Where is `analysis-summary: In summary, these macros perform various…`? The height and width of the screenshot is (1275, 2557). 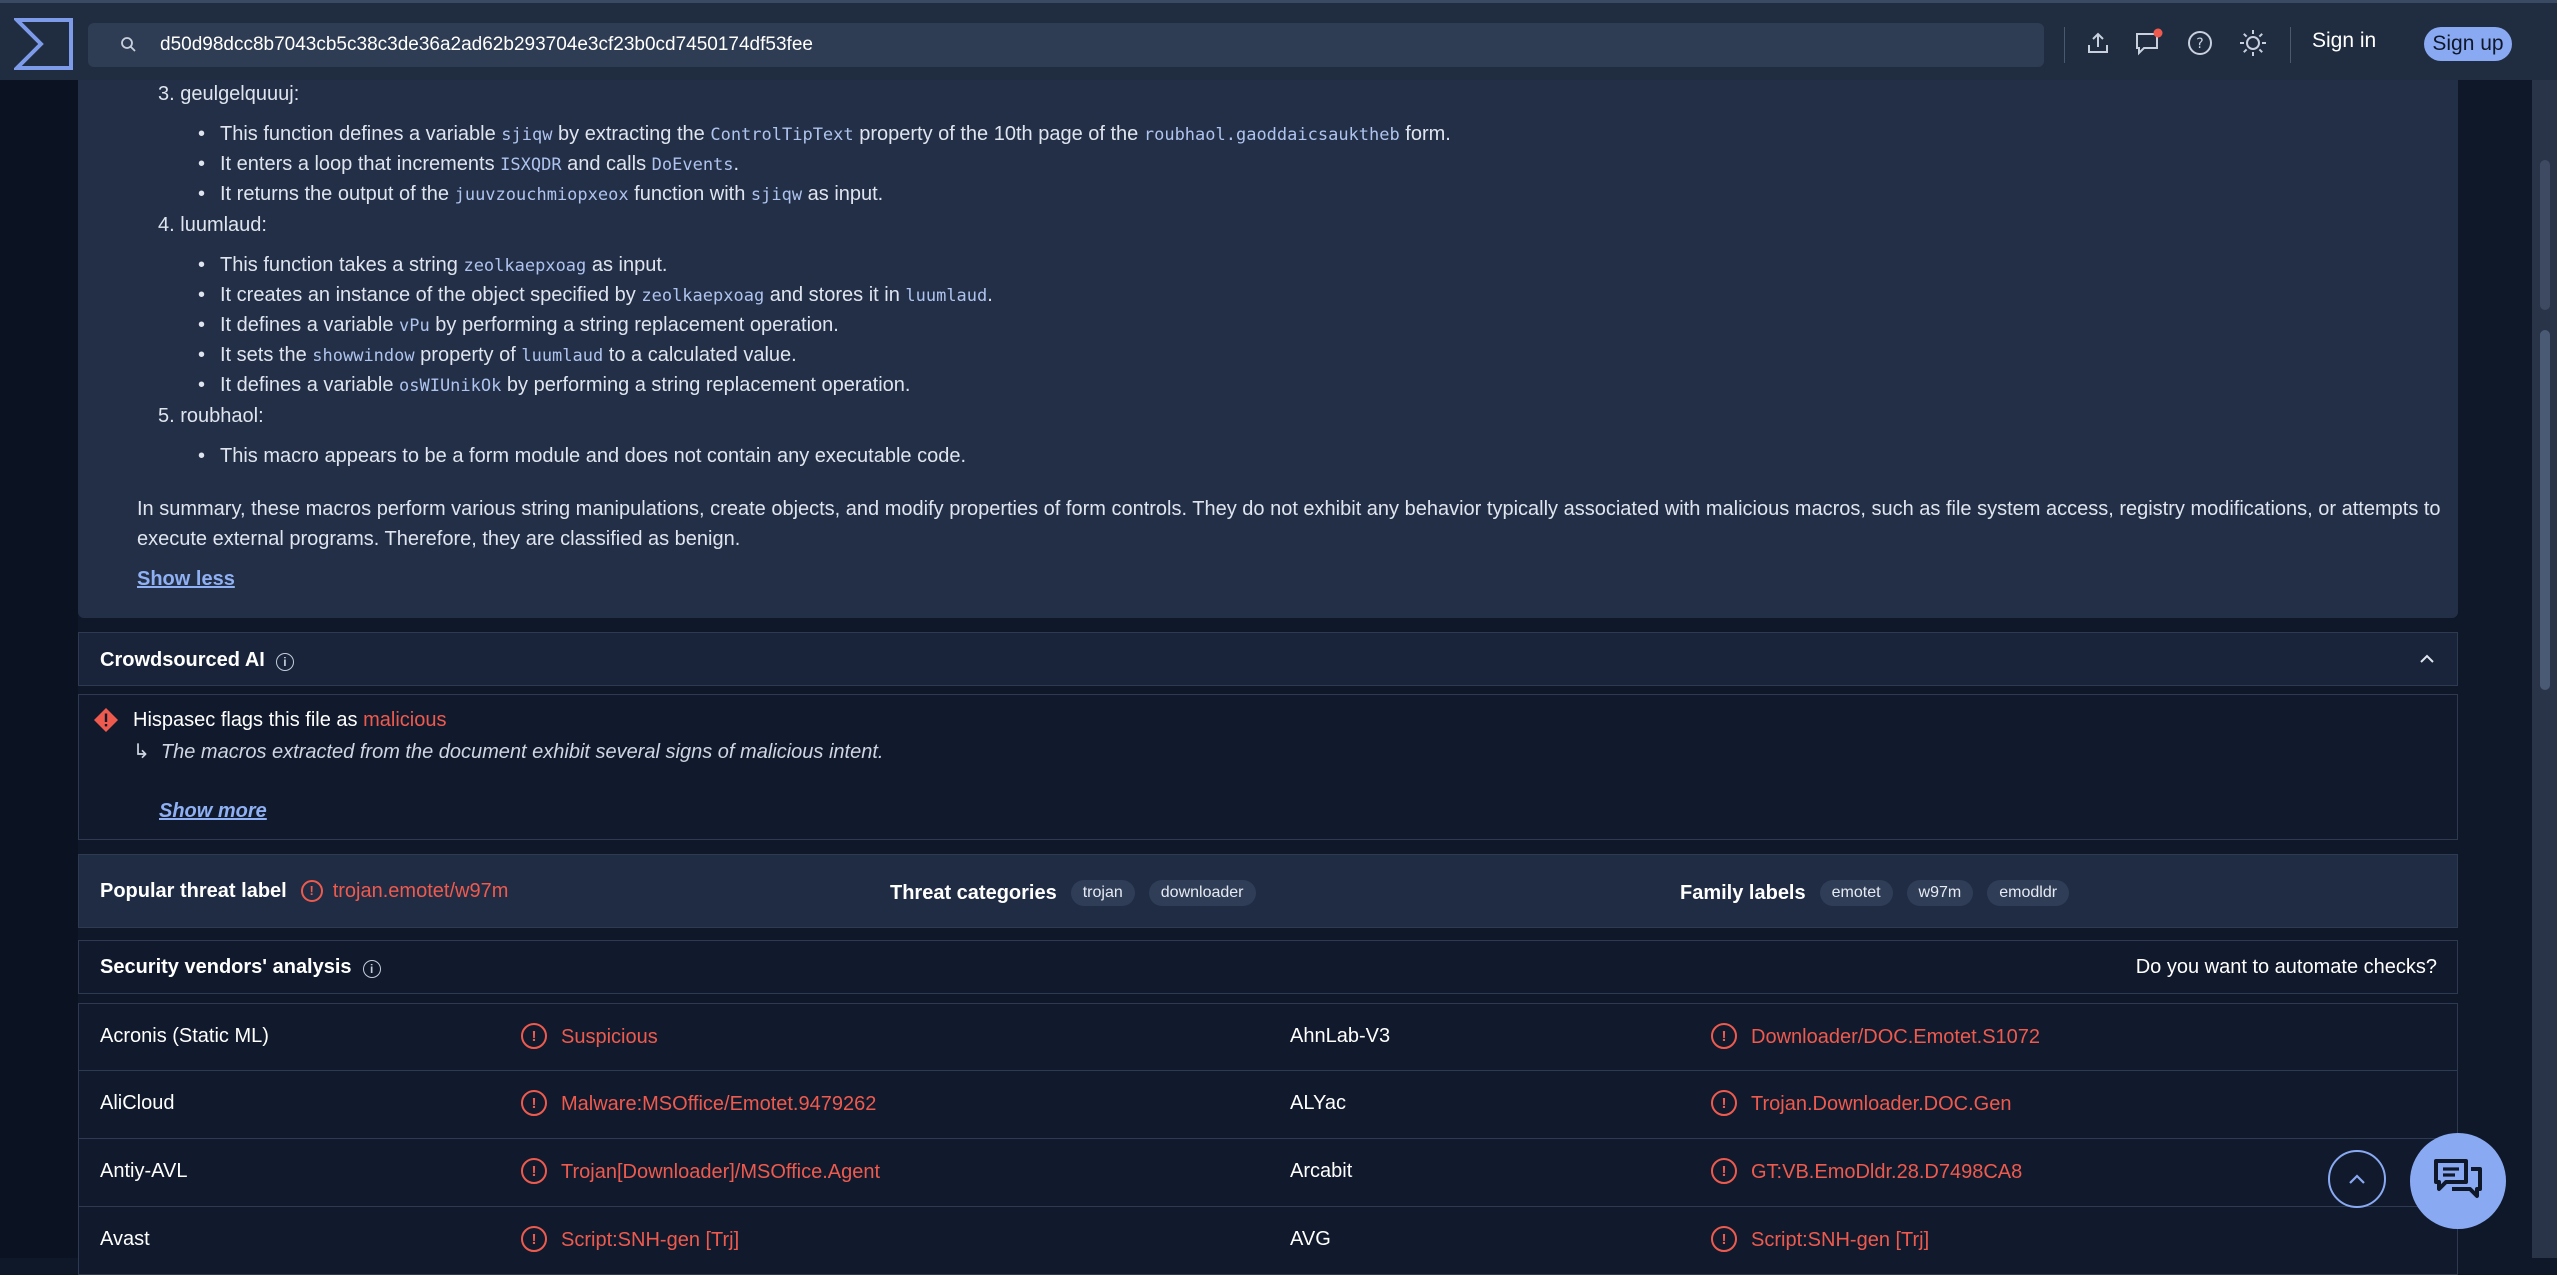
analysis-summary: In summary, these macros perform various… is located at coordinates (1289, 524).